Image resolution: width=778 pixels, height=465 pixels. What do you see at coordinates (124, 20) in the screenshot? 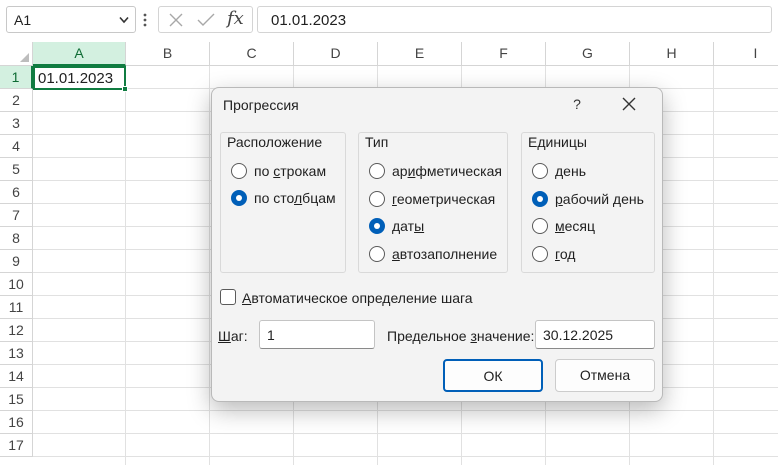
I see `chevron-down-icon` at bounding box center [124, 20].